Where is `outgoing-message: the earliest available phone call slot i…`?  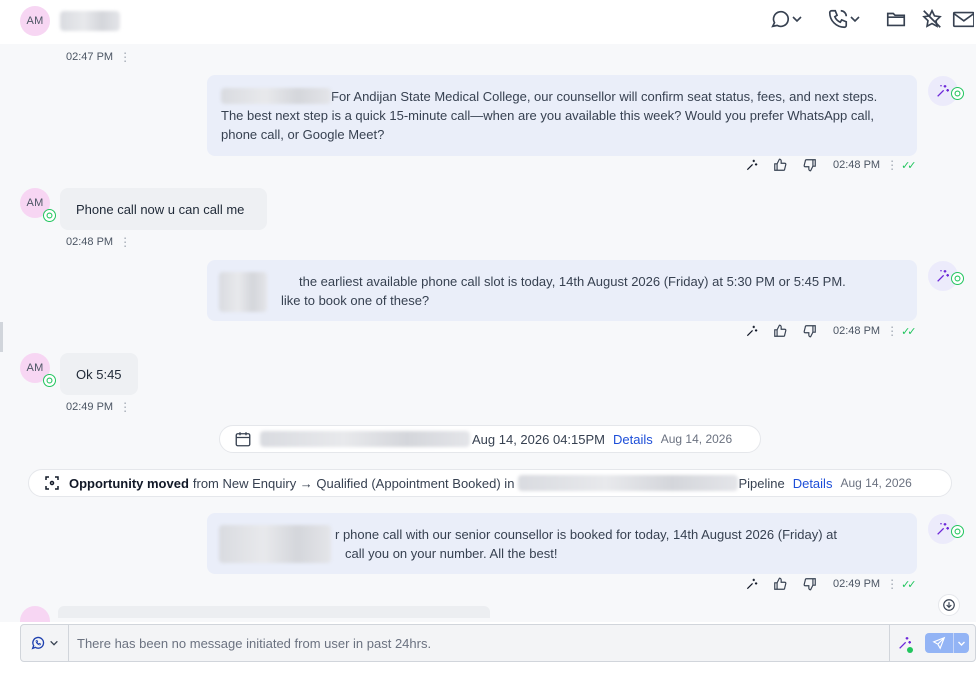
outgoing-message: the earliest available phone call slot i… is located at coordinates (562, 290).